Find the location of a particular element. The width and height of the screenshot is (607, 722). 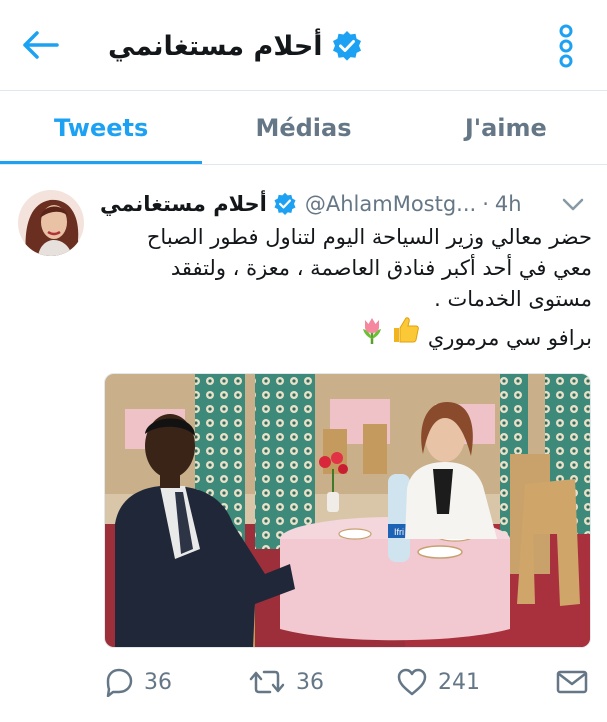

header-name: أحلام مستغانمي is located at coordinates (215, 46).